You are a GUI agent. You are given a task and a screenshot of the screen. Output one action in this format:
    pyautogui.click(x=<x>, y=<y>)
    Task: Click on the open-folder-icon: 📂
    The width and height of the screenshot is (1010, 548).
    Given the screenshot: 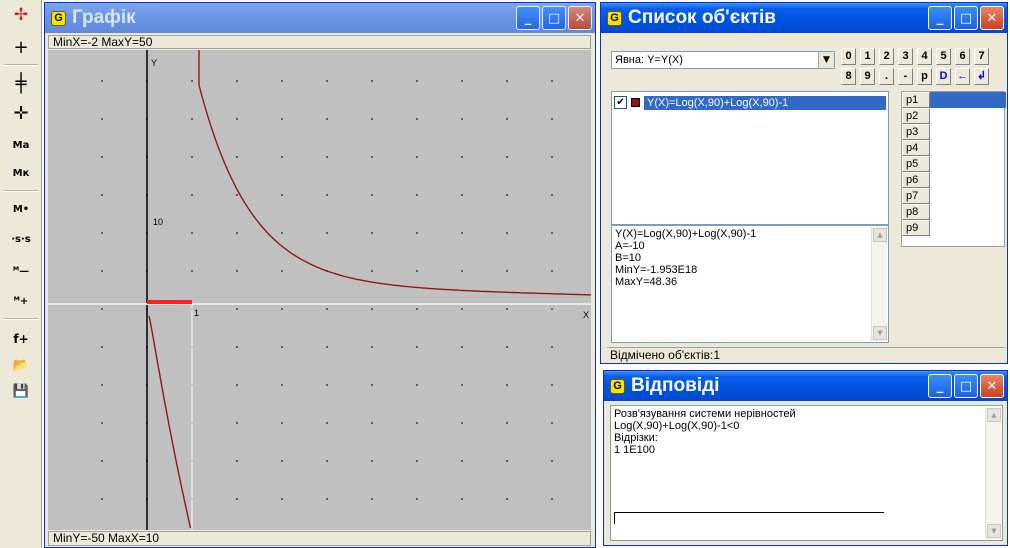 What is the action you would take?
    pyautogui.click(x=21, y=365)
    